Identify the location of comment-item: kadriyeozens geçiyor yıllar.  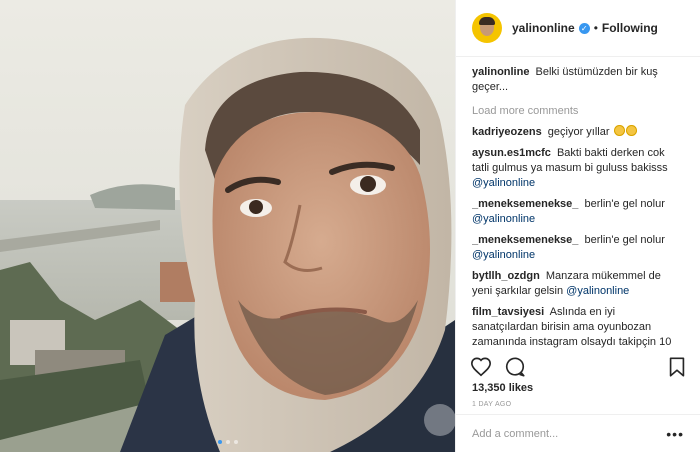
(578, 132).